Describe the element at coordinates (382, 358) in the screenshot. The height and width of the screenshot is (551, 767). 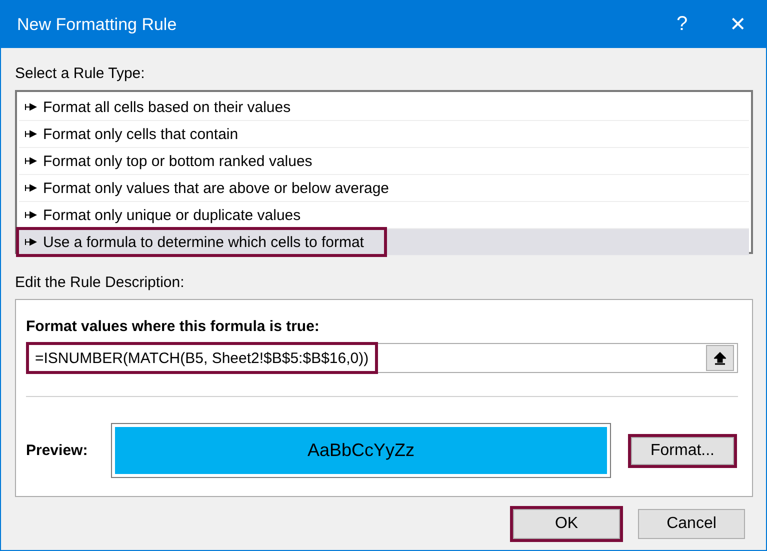
I see `formula-field: =ISNUMBER(MATCH(B5, Sheet2!$B$5:$B$16,0))` at that location.